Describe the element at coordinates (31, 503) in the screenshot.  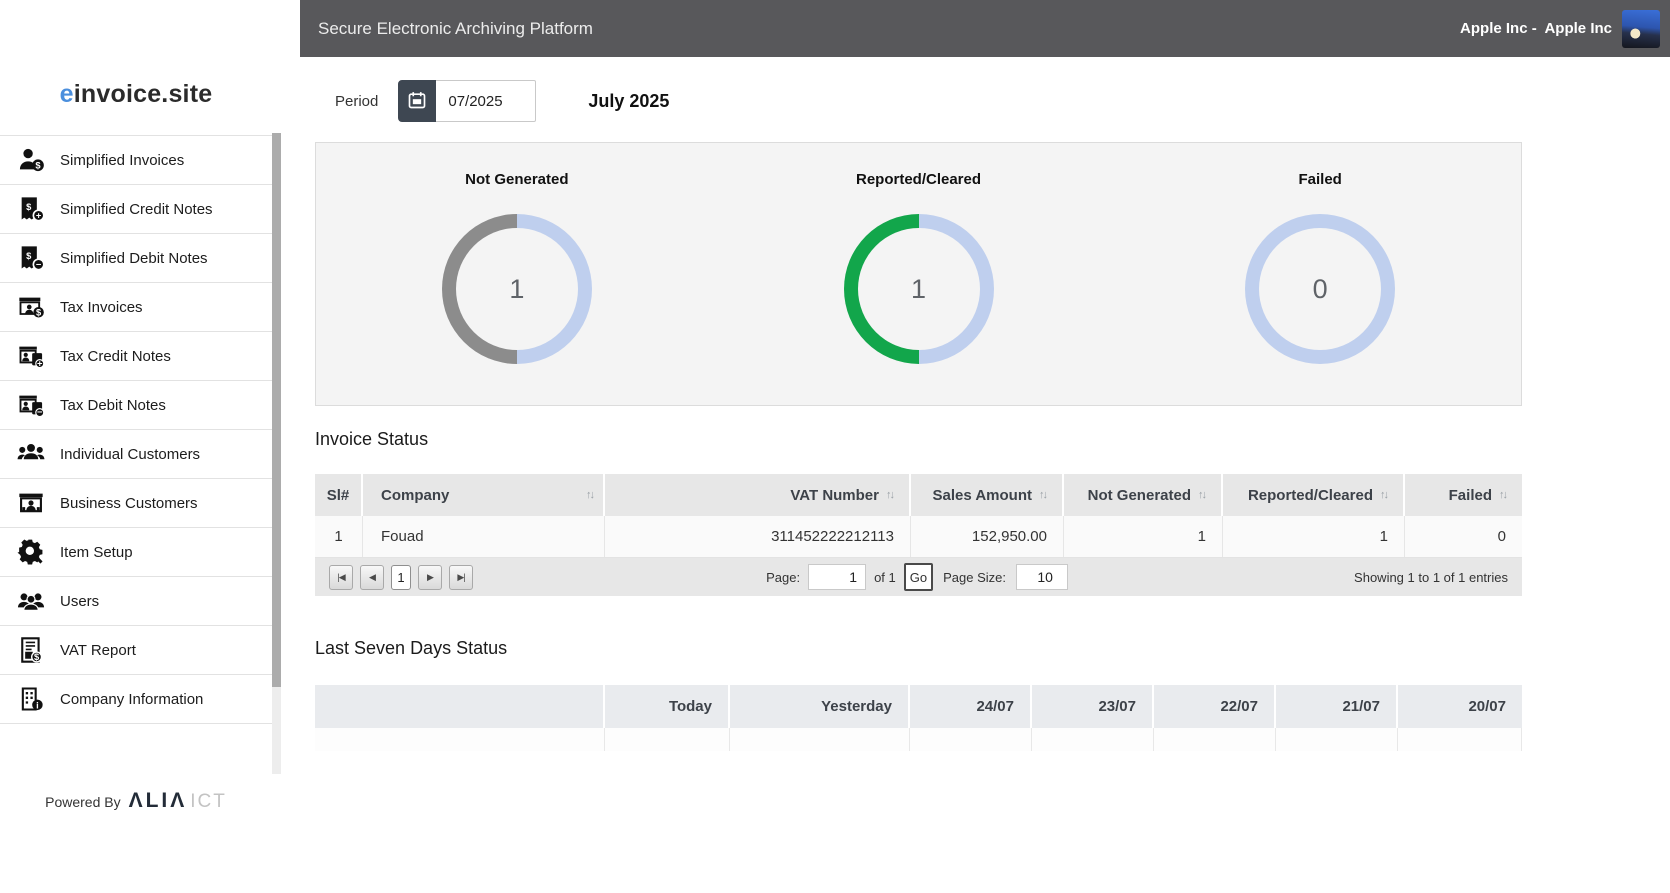
I see `storefront-person-icon` at that location.